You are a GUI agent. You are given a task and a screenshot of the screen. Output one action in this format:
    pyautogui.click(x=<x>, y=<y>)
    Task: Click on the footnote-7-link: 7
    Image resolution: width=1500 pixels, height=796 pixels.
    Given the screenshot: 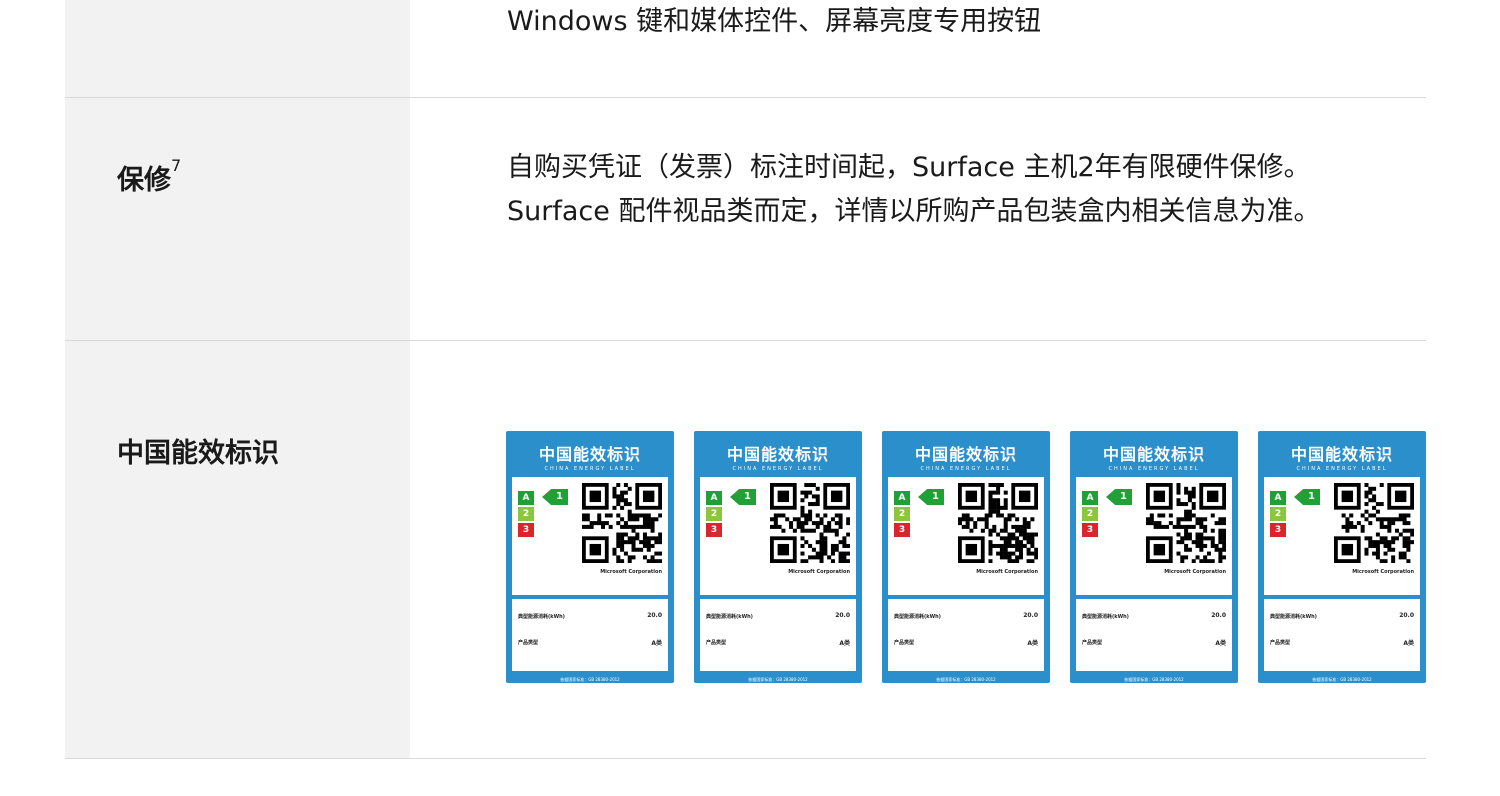 What is the action you would take?
    pyautogui.click(x=176, y=165)
    